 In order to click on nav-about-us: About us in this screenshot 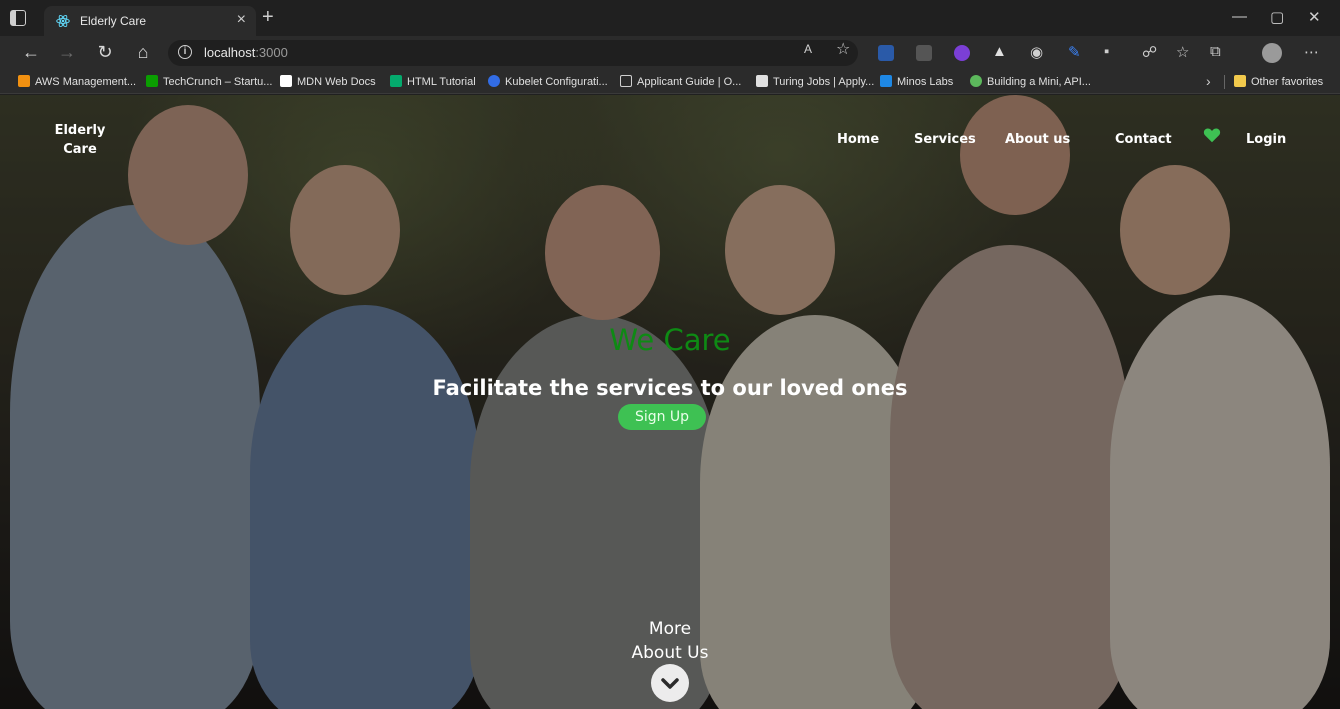, I will do `click(1037, 139)`.